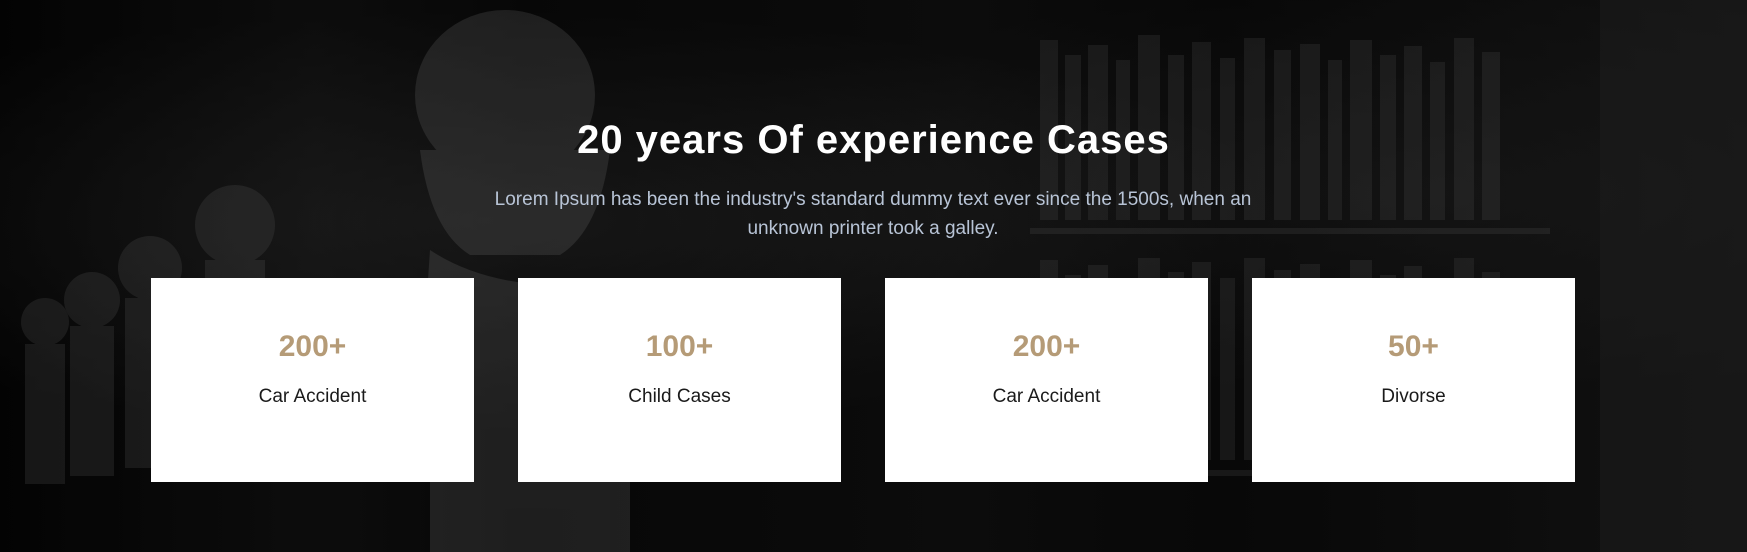 The image size is (1747, 552). I want to click on stat-value: 50+, so click(1413, 346).